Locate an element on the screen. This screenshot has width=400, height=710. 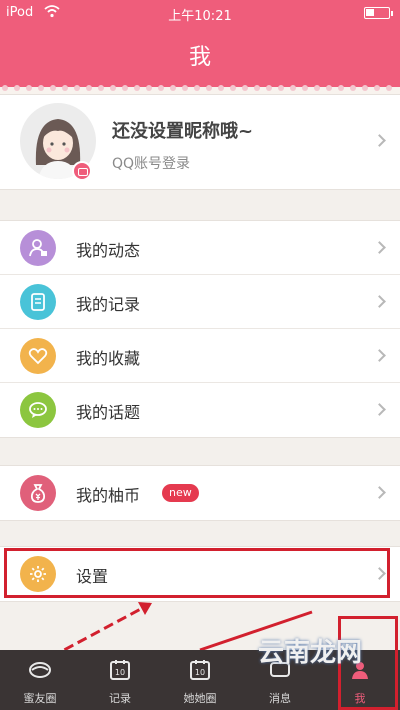
circle-bowl-icon is located at coordinates (40, 670).